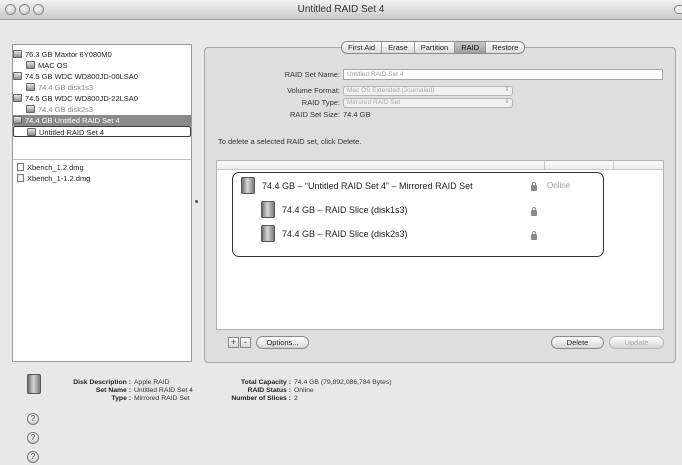 Image resolution: width=682 pixels, height=465 pixels. What do you see at coordinates (102, 65) in the screenshot?
I see `sidebar-item-mac-os-volume: MAC OS` at bounding box center [102, 65].